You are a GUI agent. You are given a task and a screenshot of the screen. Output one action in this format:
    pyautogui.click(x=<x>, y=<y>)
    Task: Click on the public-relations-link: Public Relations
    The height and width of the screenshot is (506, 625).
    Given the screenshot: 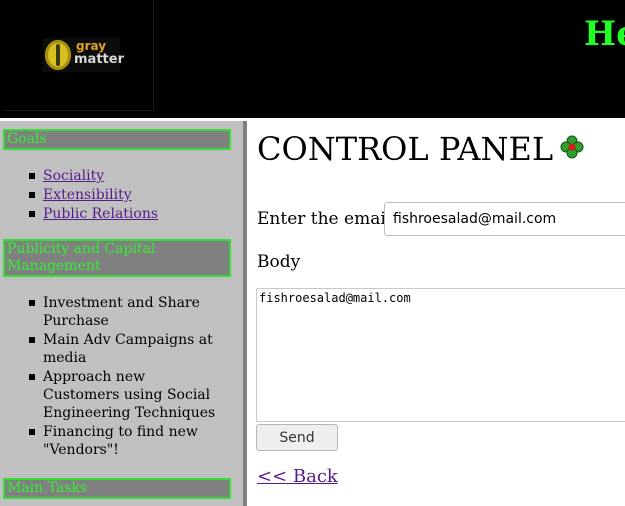 What is the action you would take?
    pyautogui.click(x=100, y=214)
    